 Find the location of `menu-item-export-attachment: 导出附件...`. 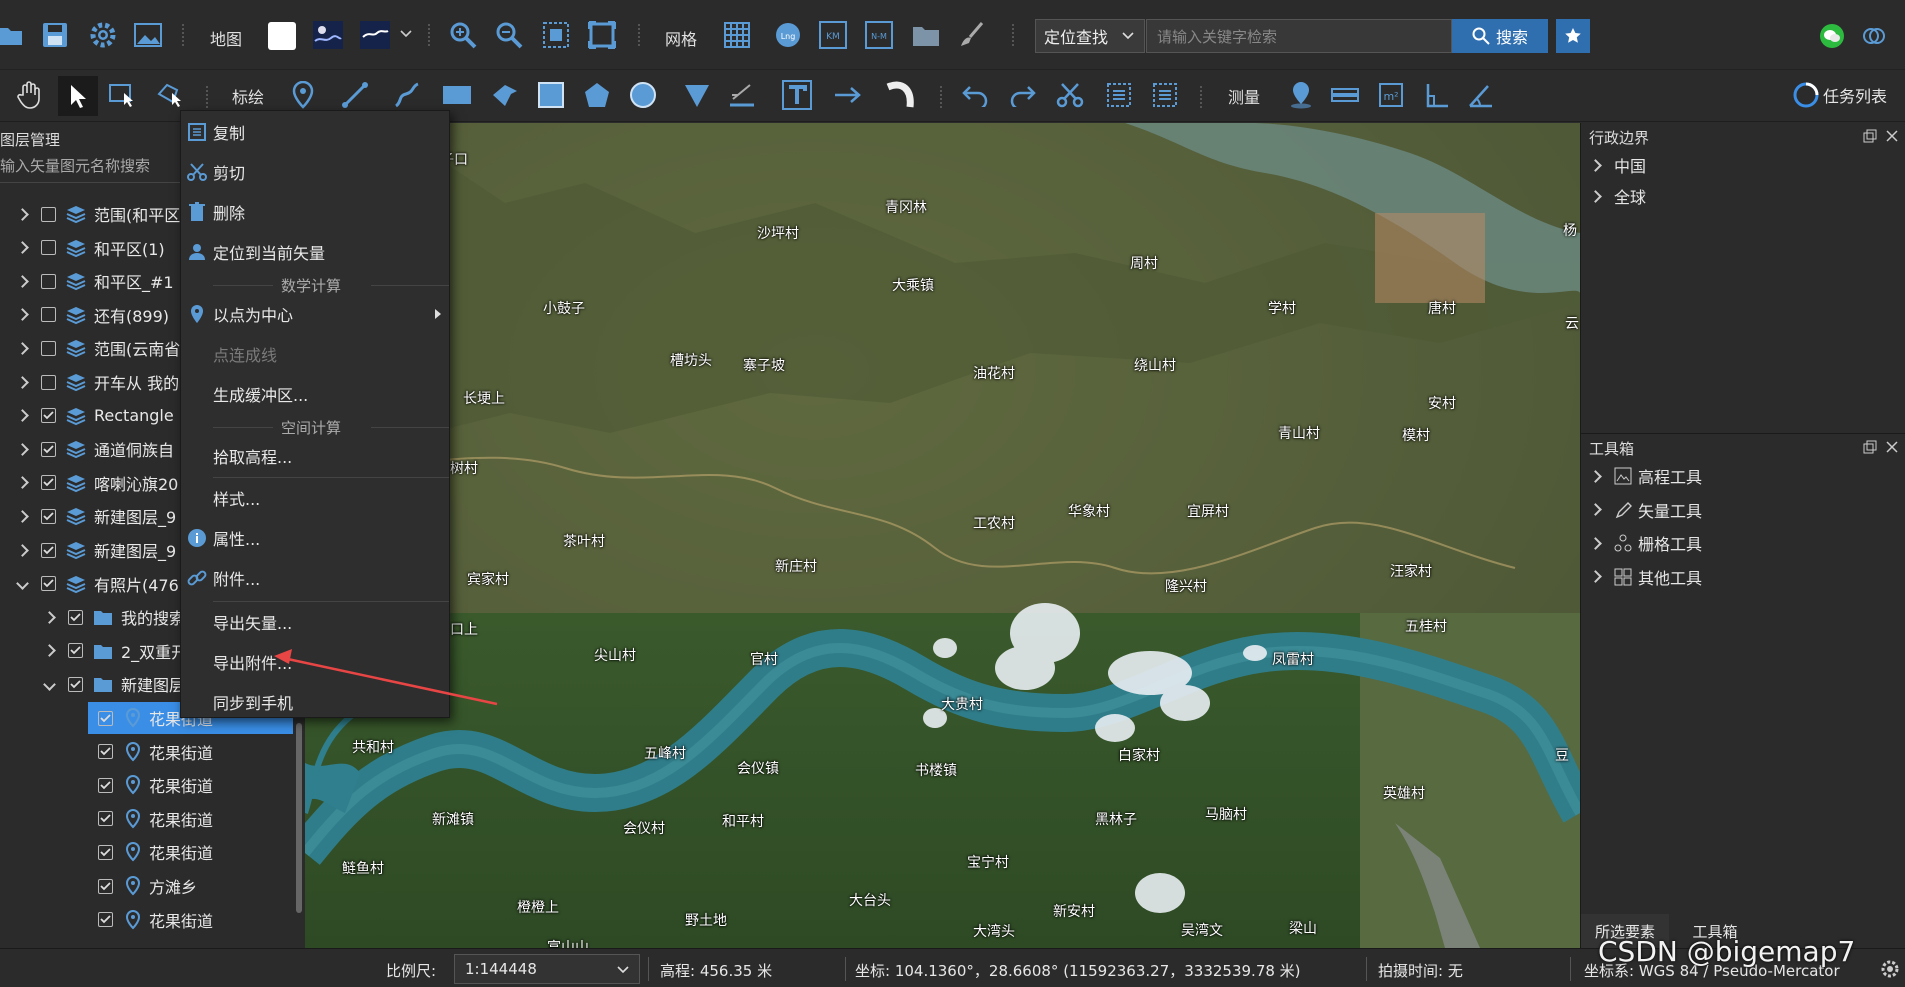

menu-item-export-attachment: 导出附件... is located at coordinates (315, 662).